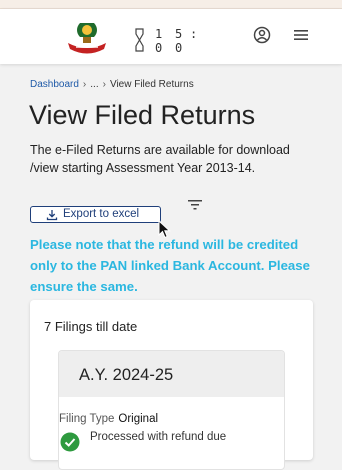 Image resolution: width=342 pixels, height=470 pixels. I want to click on filing-header: A.Y. 2024-25, so click(171, 374).